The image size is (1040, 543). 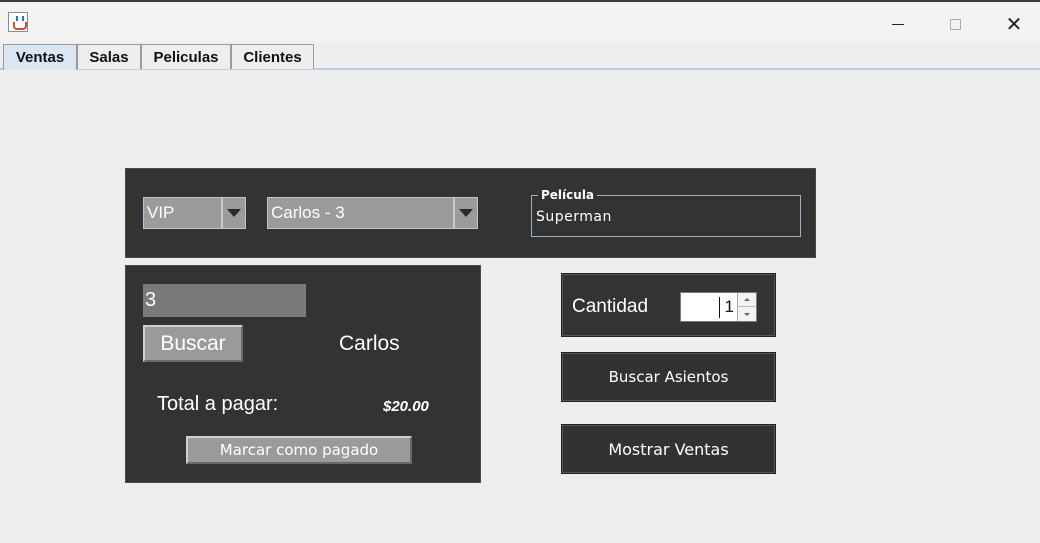 What do you see at coordinates (668, 377) in the screenshot?
I see `buscar-asientos-button: Buscar Asientos` at bounding box center [668, 377].